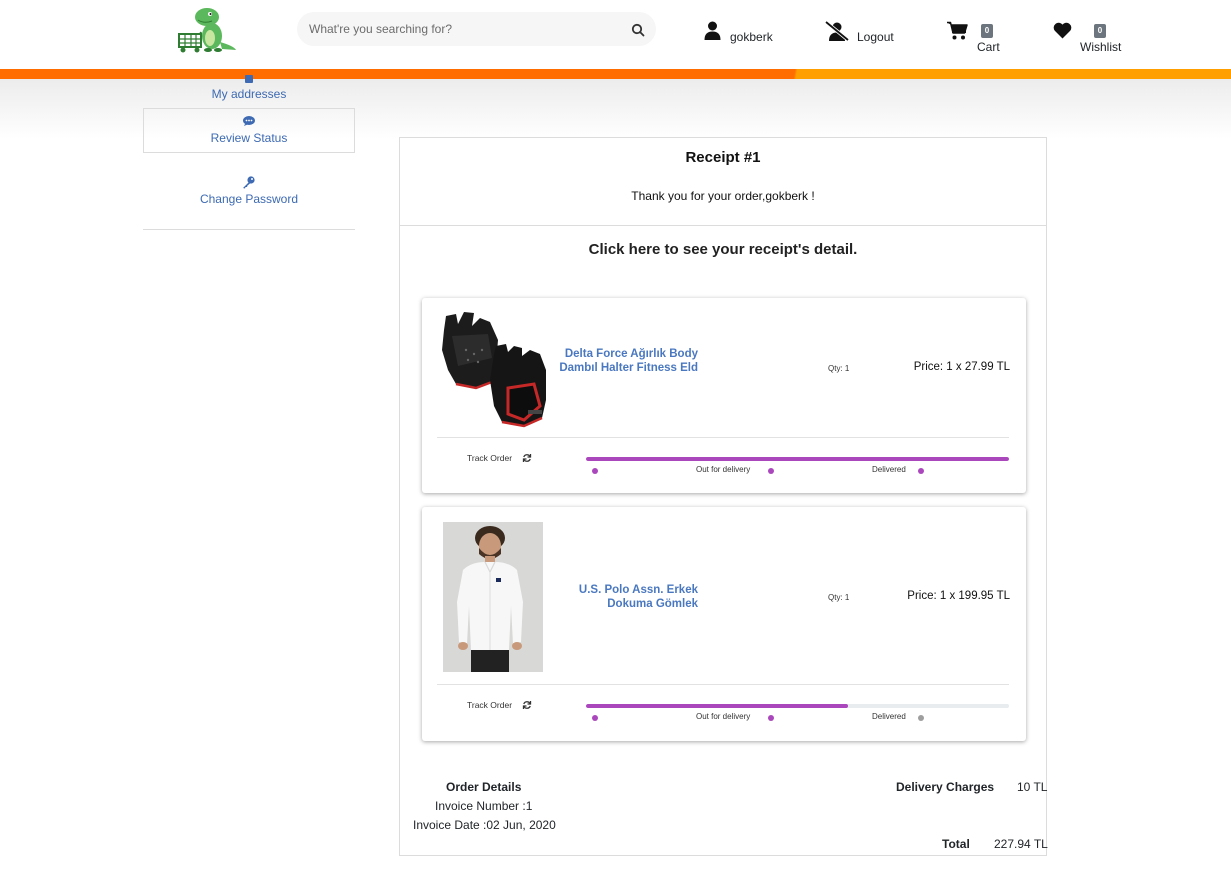 Image resolution: width=1231 pixels, height=887 pixels. What do you see at coordinates (249, 229) in the screenshot?
I see `sidebar-divider` at bounding box center [249, 229].